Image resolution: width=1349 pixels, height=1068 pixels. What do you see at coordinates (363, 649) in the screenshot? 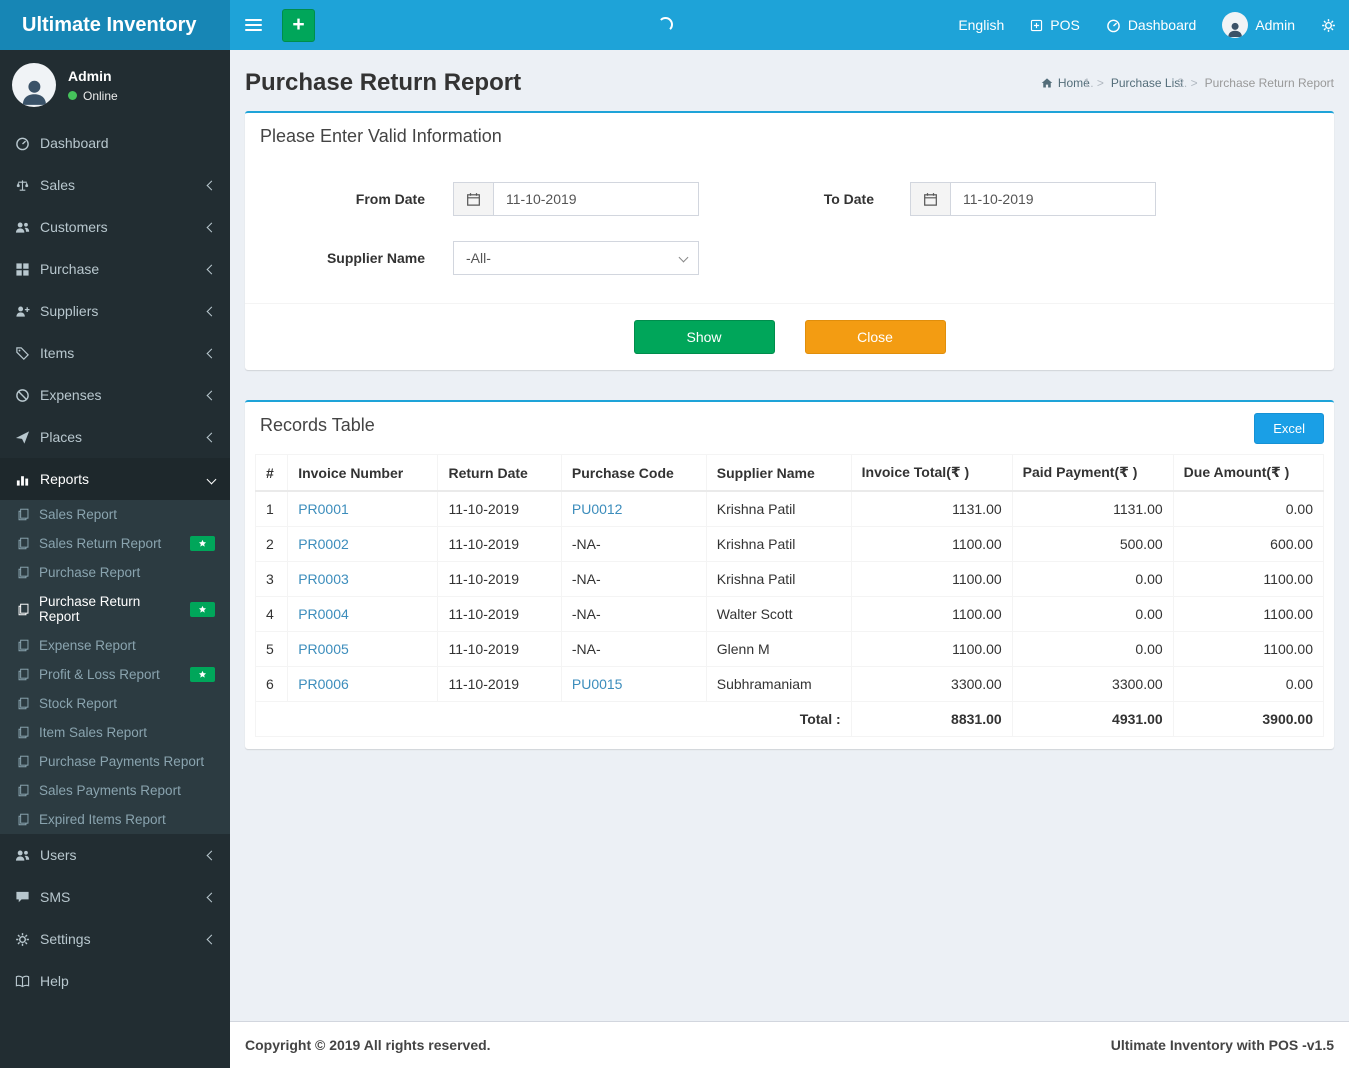
I see `cell-invoice-number: PR0005` at bounding box center [363, 649].